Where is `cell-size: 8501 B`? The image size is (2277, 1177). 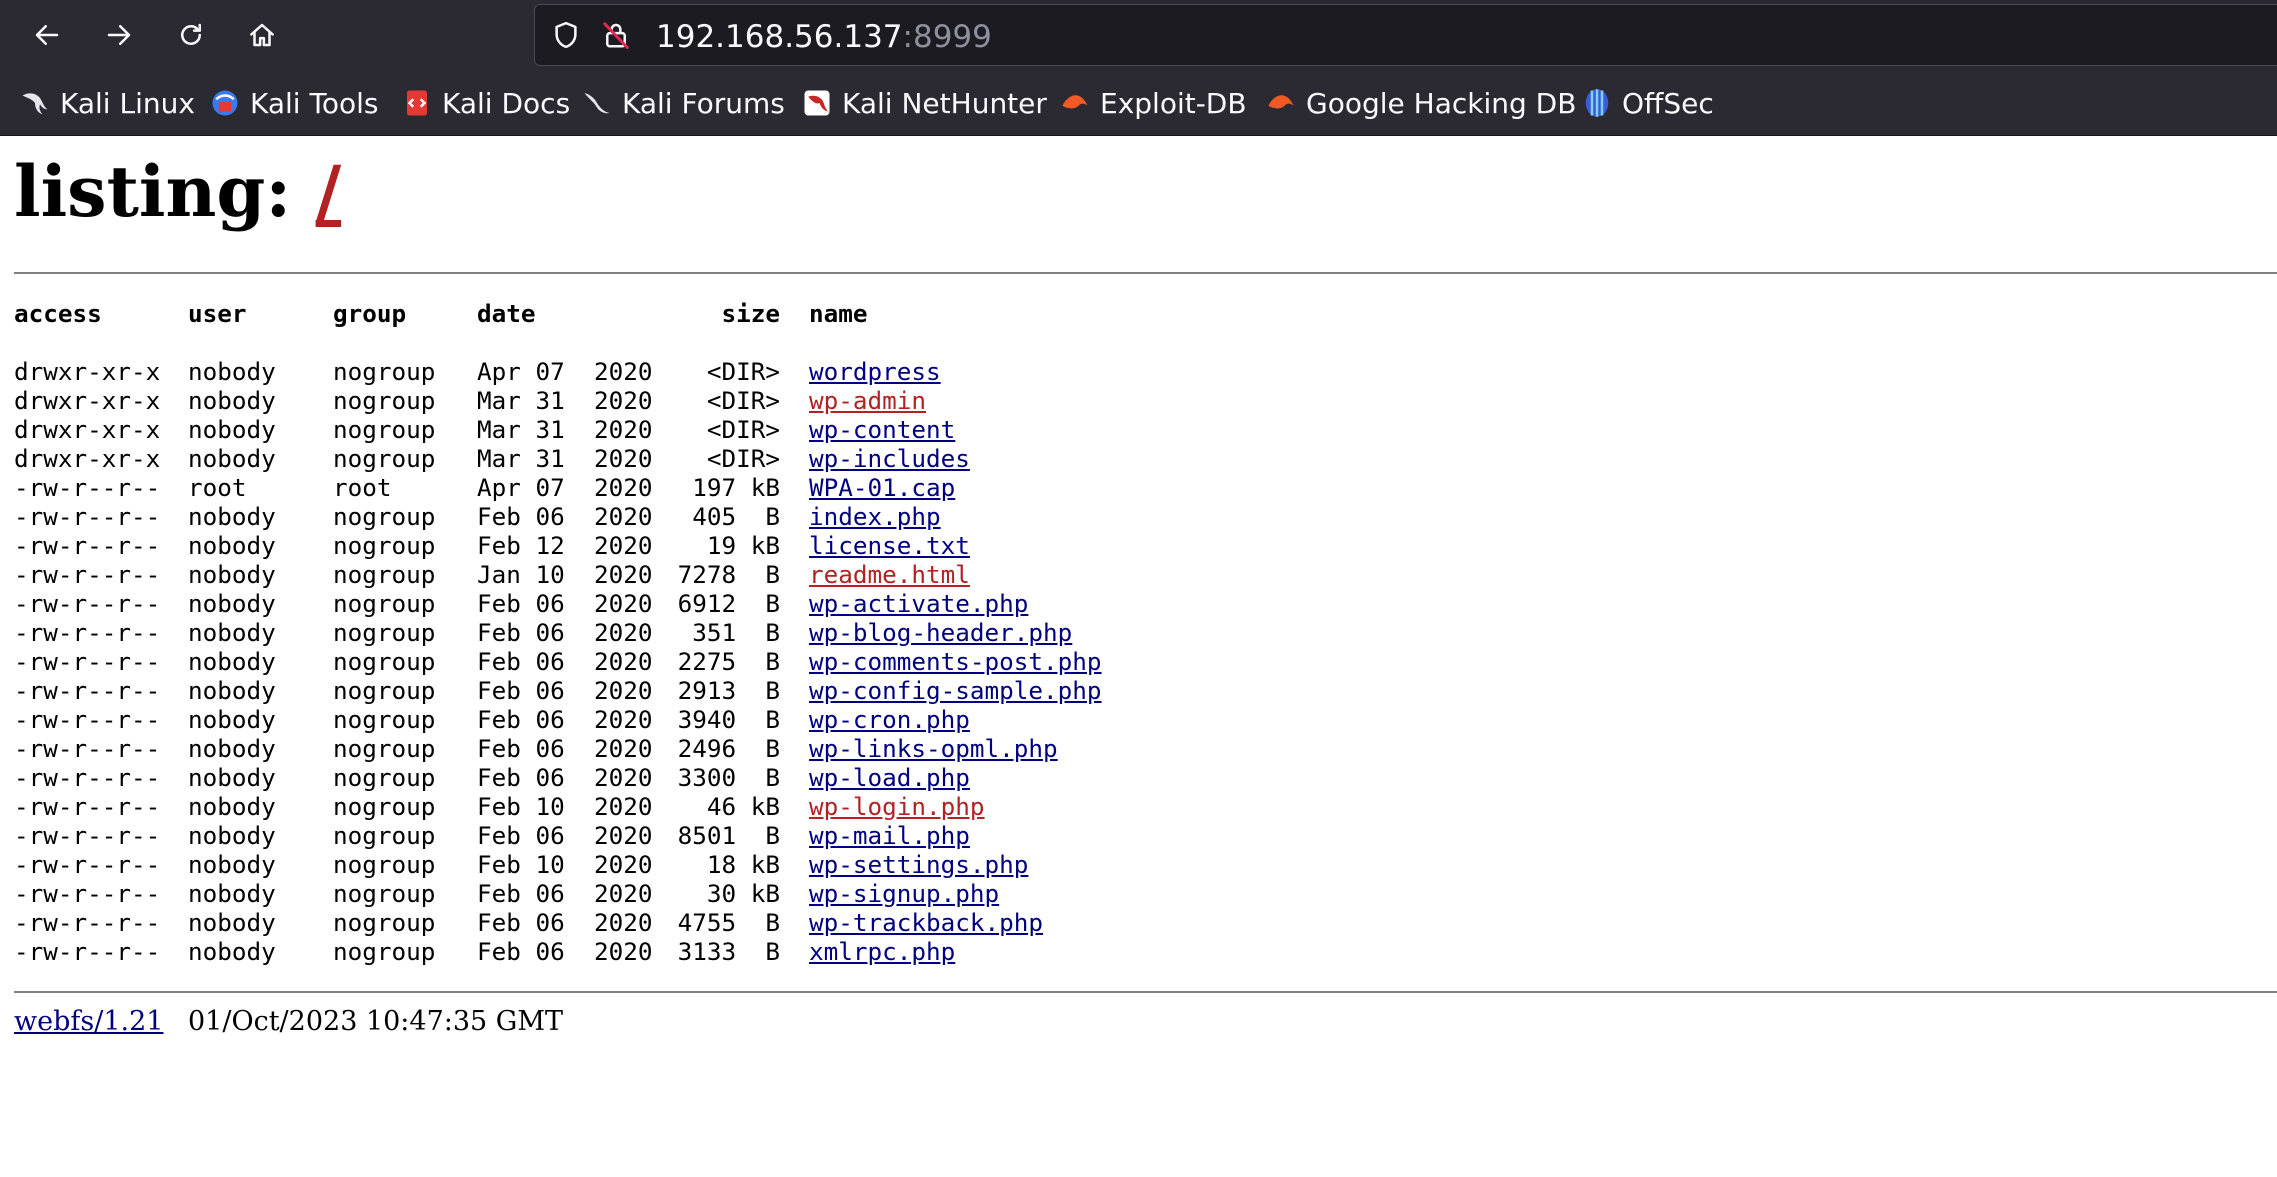
cell-size: 8501 B is located at coordinates (728, 835).